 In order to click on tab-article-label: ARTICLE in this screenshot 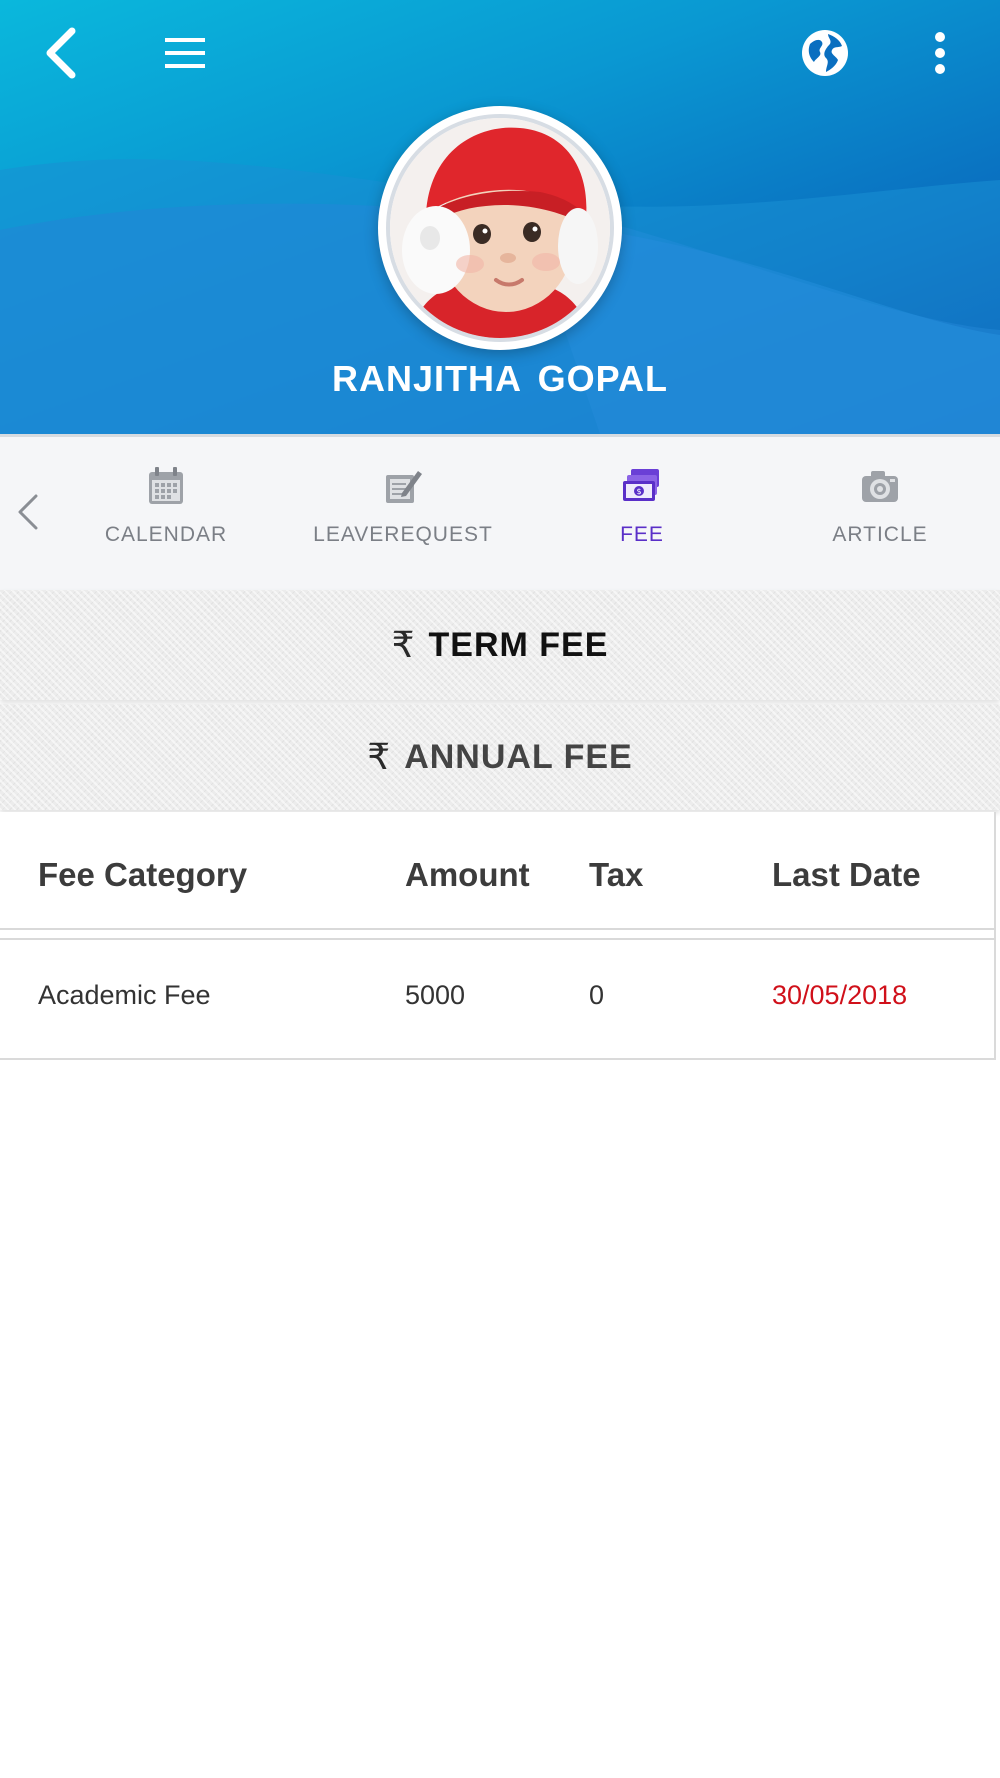, I will do `click(880, 534)`.